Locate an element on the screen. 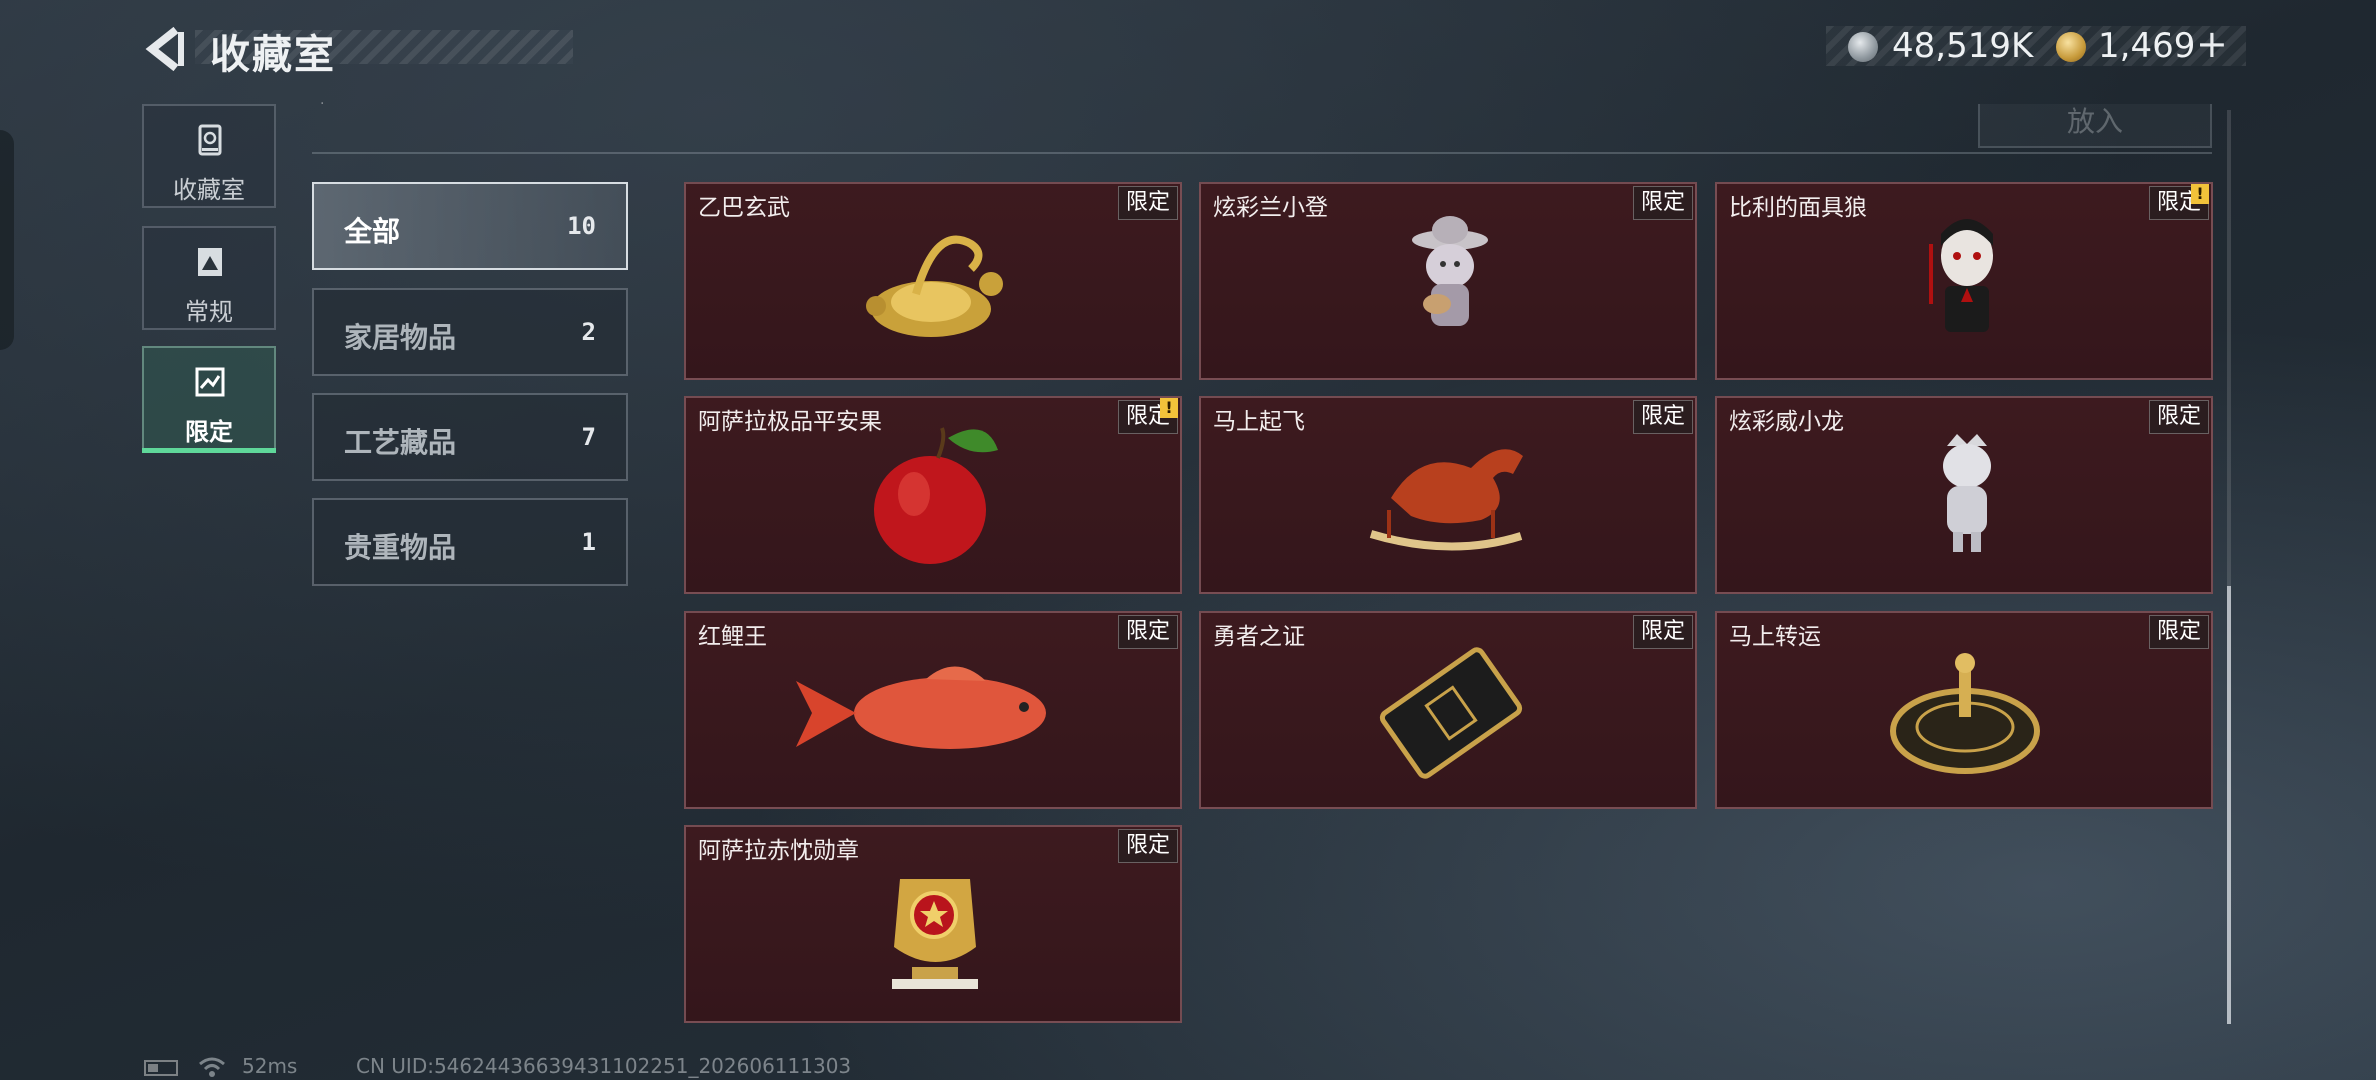 This screenshot has width=2376, height=1080. gold-currency-value: 1,469 is located at coordinates (2147, 46).